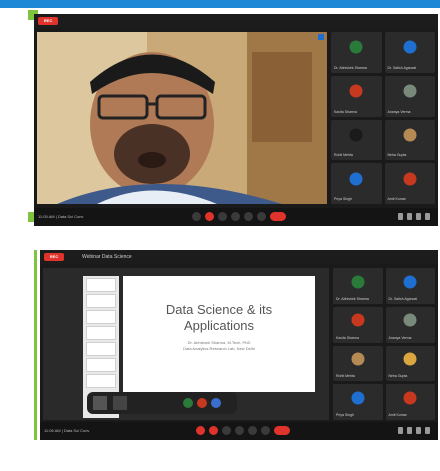 This screenshot has width=440, height=471. I want to click on call-controls, so click(243, 430).